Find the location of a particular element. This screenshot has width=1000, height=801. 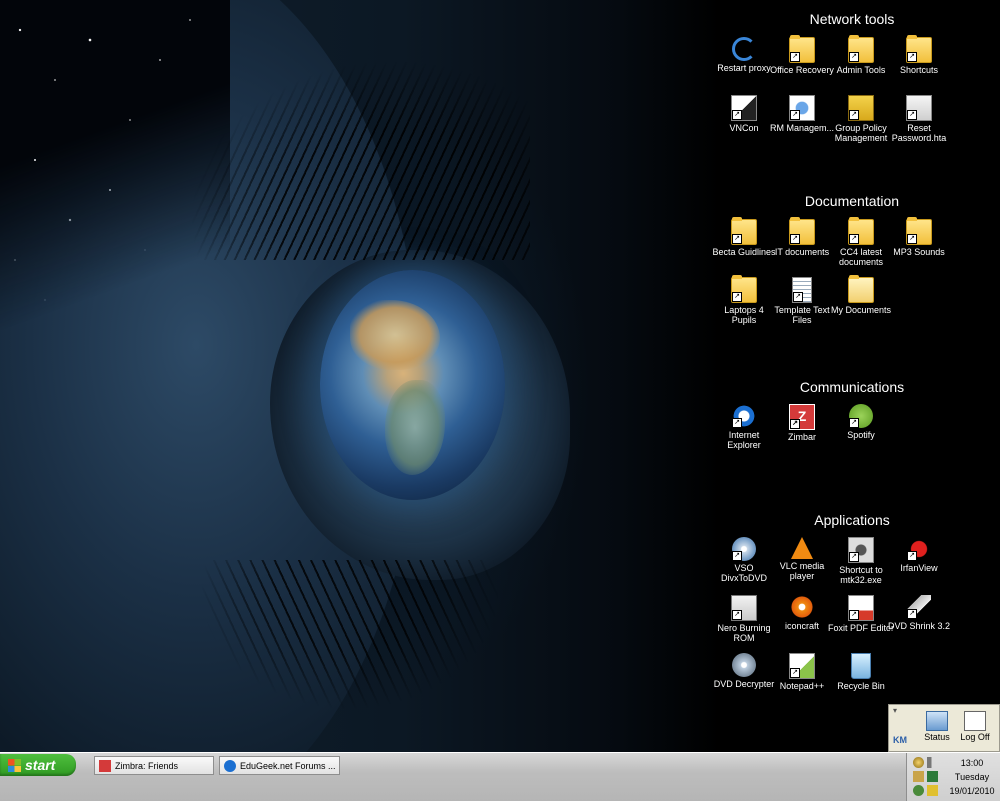

internet-explorer-icon is located at coordinates (230, 766).